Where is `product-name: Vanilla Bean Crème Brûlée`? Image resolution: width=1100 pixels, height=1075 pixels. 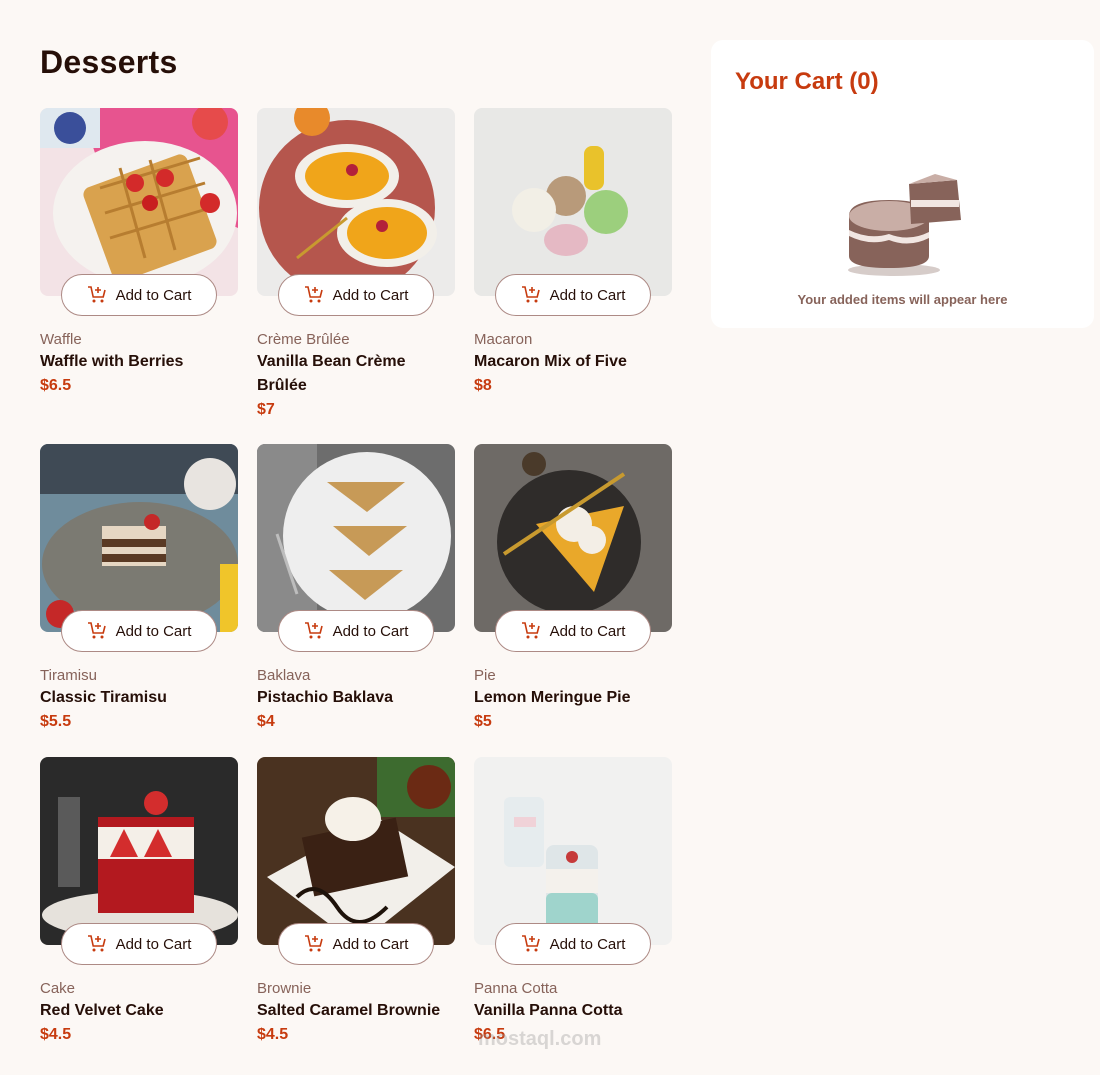 product-name: Vanilla Bean Crème Brûlée is located at coordinates (331, 373).